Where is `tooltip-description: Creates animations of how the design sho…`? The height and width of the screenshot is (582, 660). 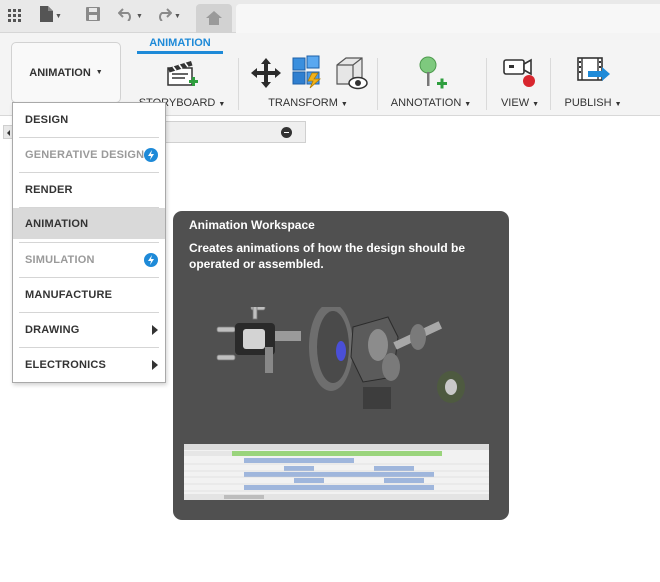 tooltip-description: Creates animations of how the design sho… is located at coordinates (327, 256).